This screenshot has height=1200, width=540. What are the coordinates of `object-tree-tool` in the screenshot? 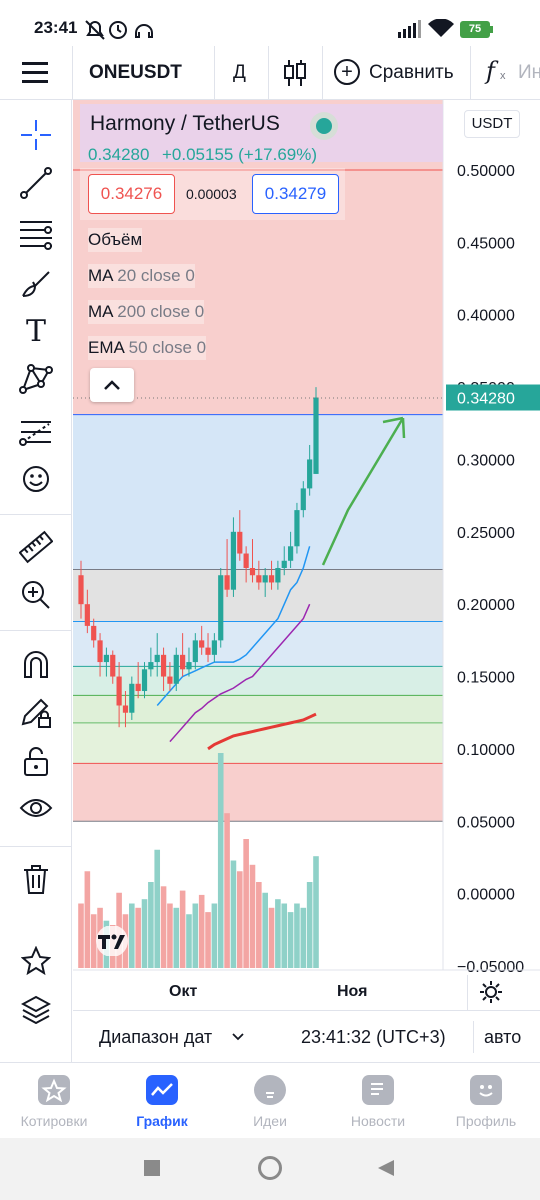 It's located at (36, 1009).